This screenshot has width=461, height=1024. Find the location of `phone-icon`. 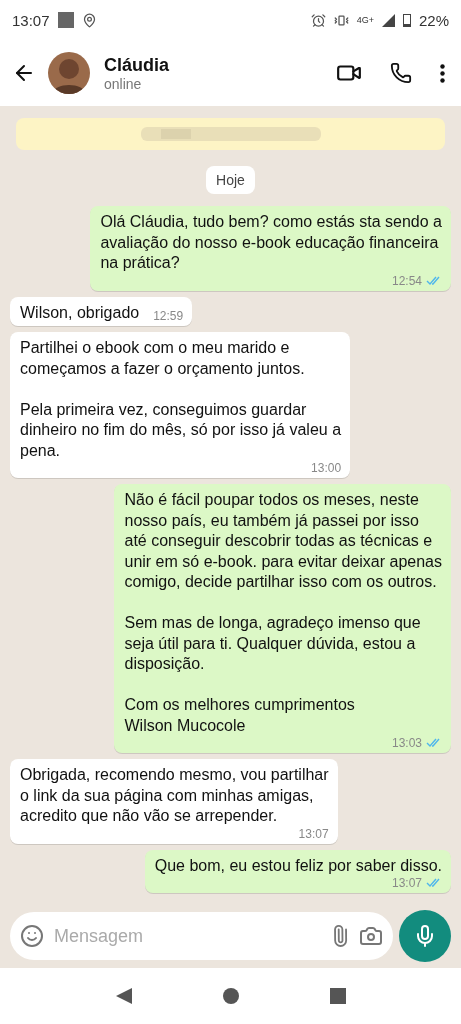

phone-icon is located at coordinates (401, 73).